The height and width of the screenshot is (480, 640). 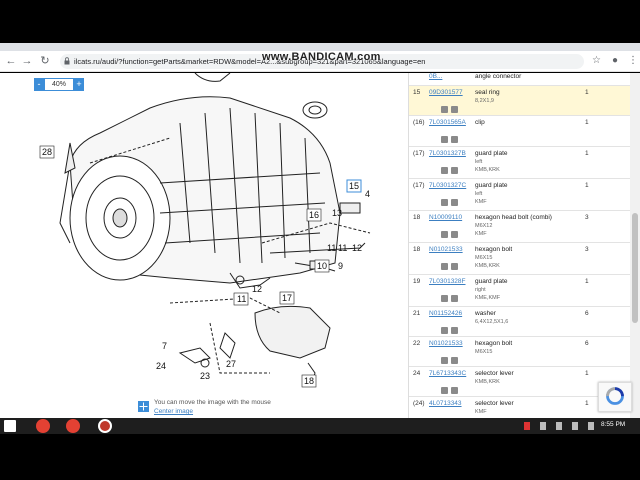 I want to click on forward-icon: →, so click(x=27, y=61).